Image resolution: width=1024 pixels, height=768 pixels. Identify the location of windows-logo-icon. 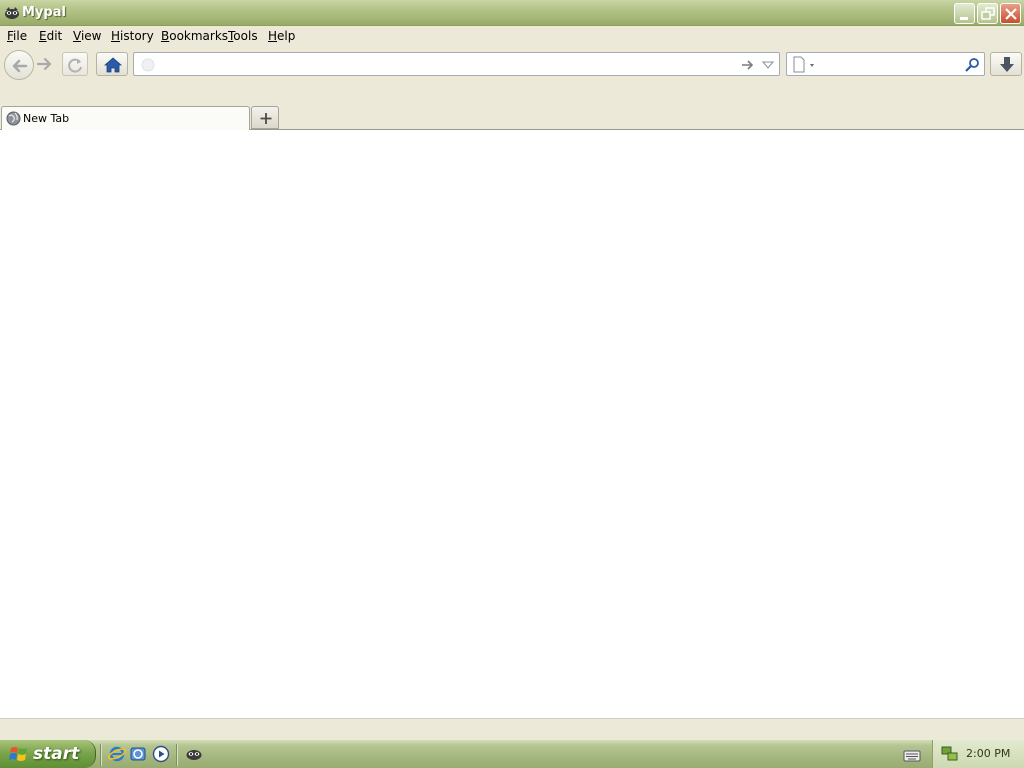
(18, 754).